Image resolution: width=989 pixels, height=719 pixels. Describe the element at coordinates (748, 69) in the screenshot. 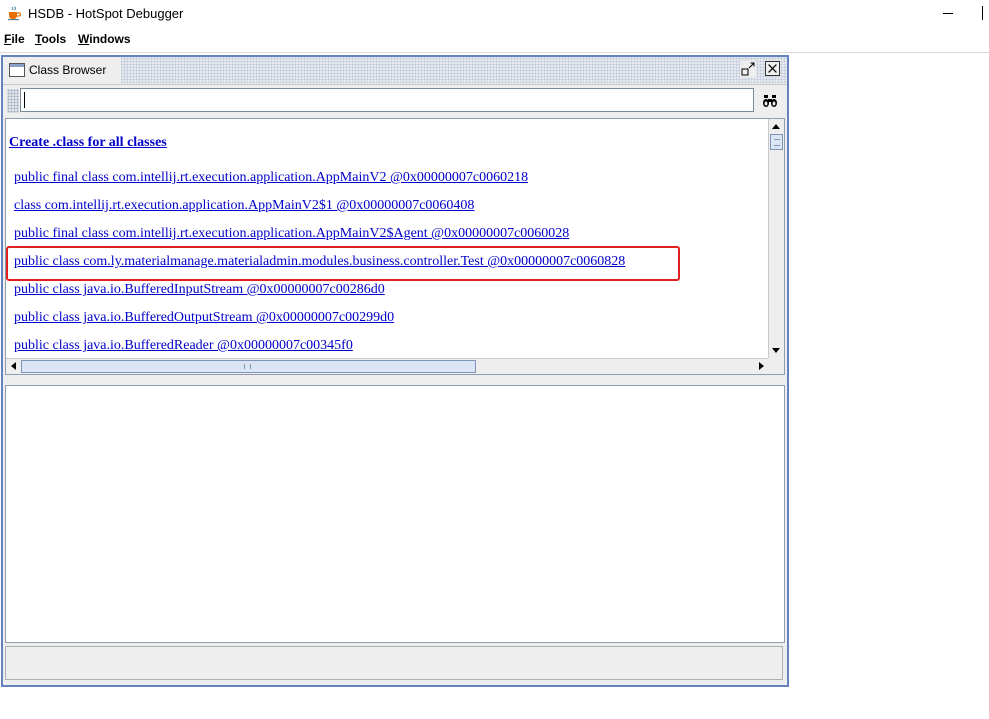

I see `iconify-icon` at that location.